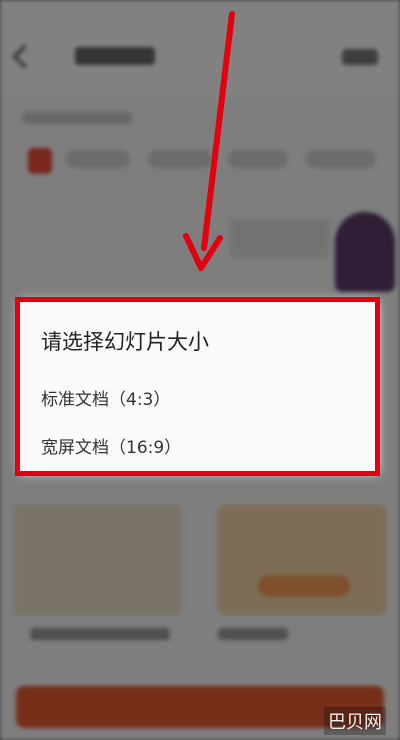 This screenshot has height=740, width=400. Describe the element at coordinates (355, 721) in the screenshot. I see `watermark-logo: 巴贝网` at that location.